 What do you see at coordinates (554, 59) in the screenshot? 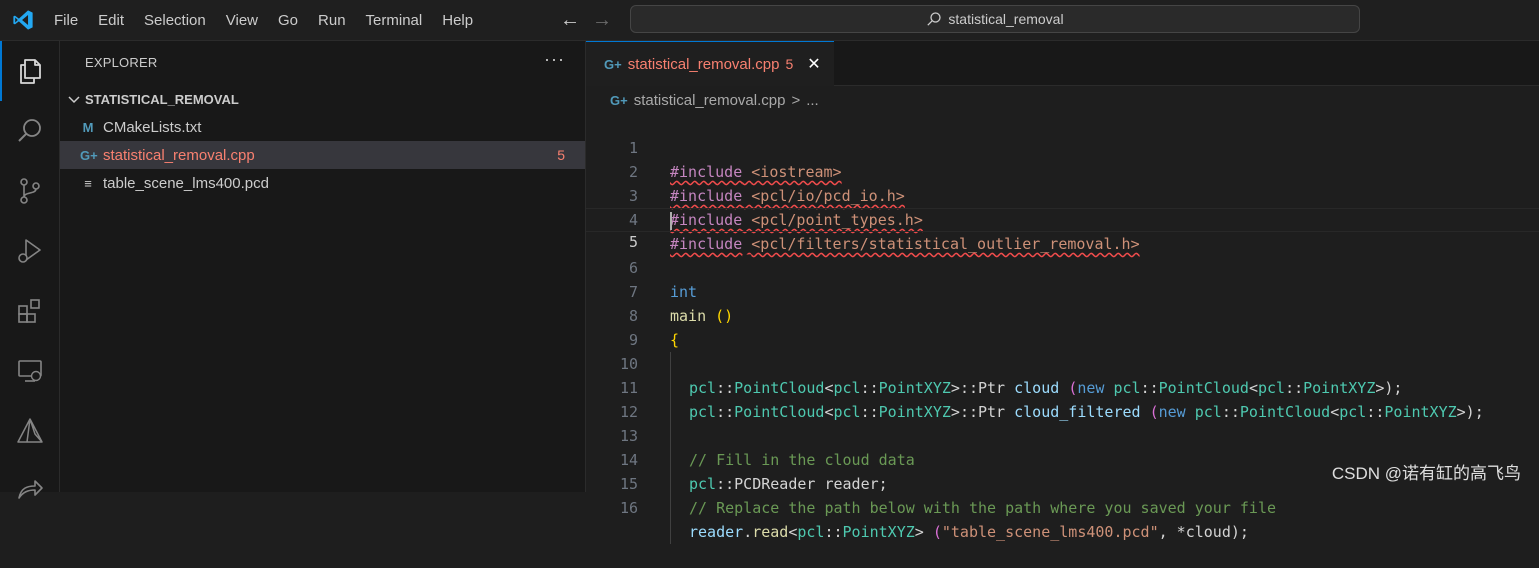
I see `more-actions-icon: ···` at bounding box center [554, 59].